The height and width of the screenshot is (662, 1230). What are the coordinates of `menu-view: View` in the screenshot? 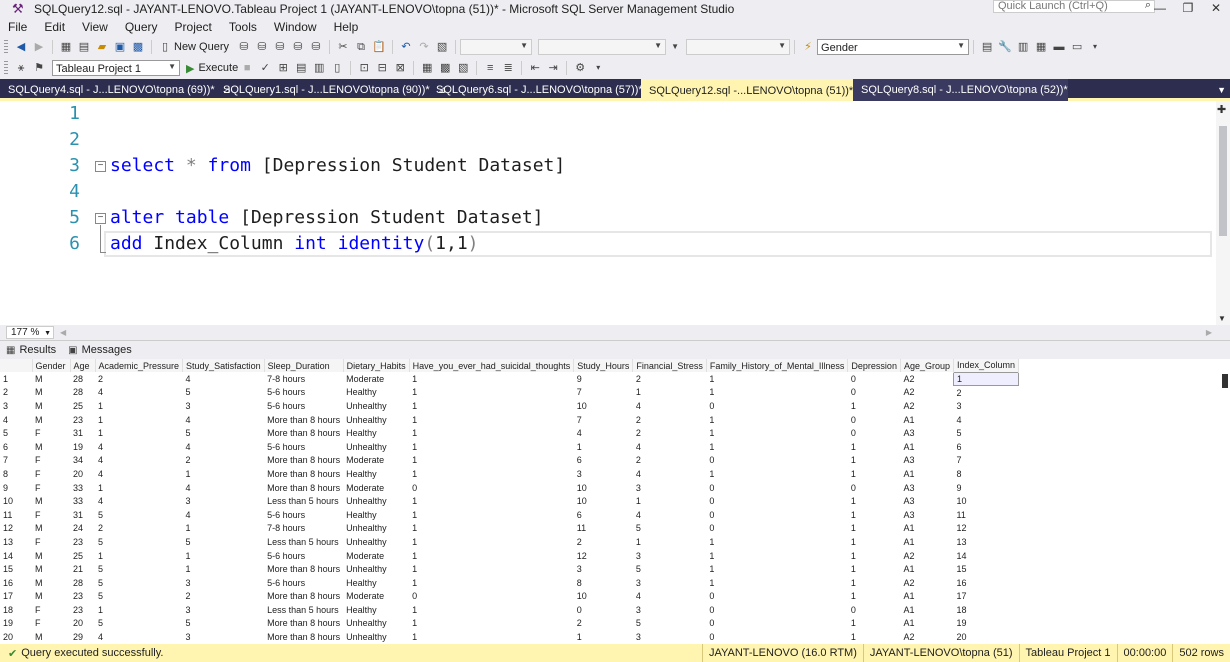 It's located at (95, 27).